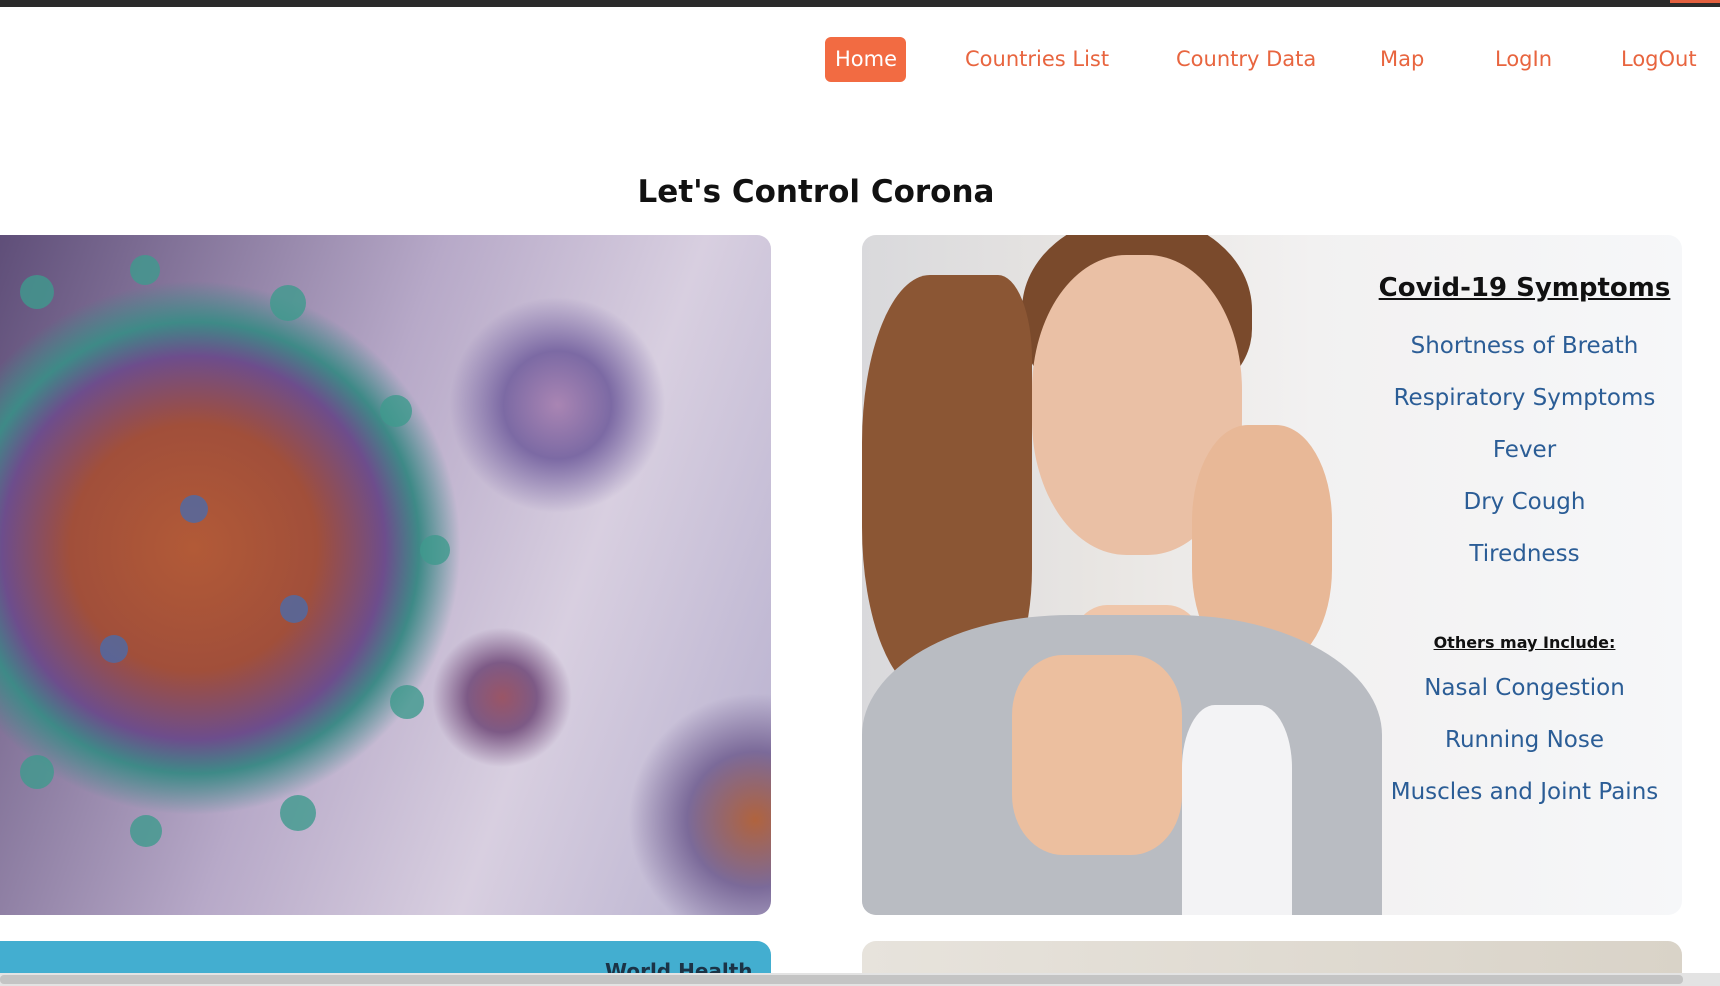  What do you see at coordinates (1524, 554) in the screenshot?
I see `symptom-item: Tiredness` at bounding box center [1524, 554].